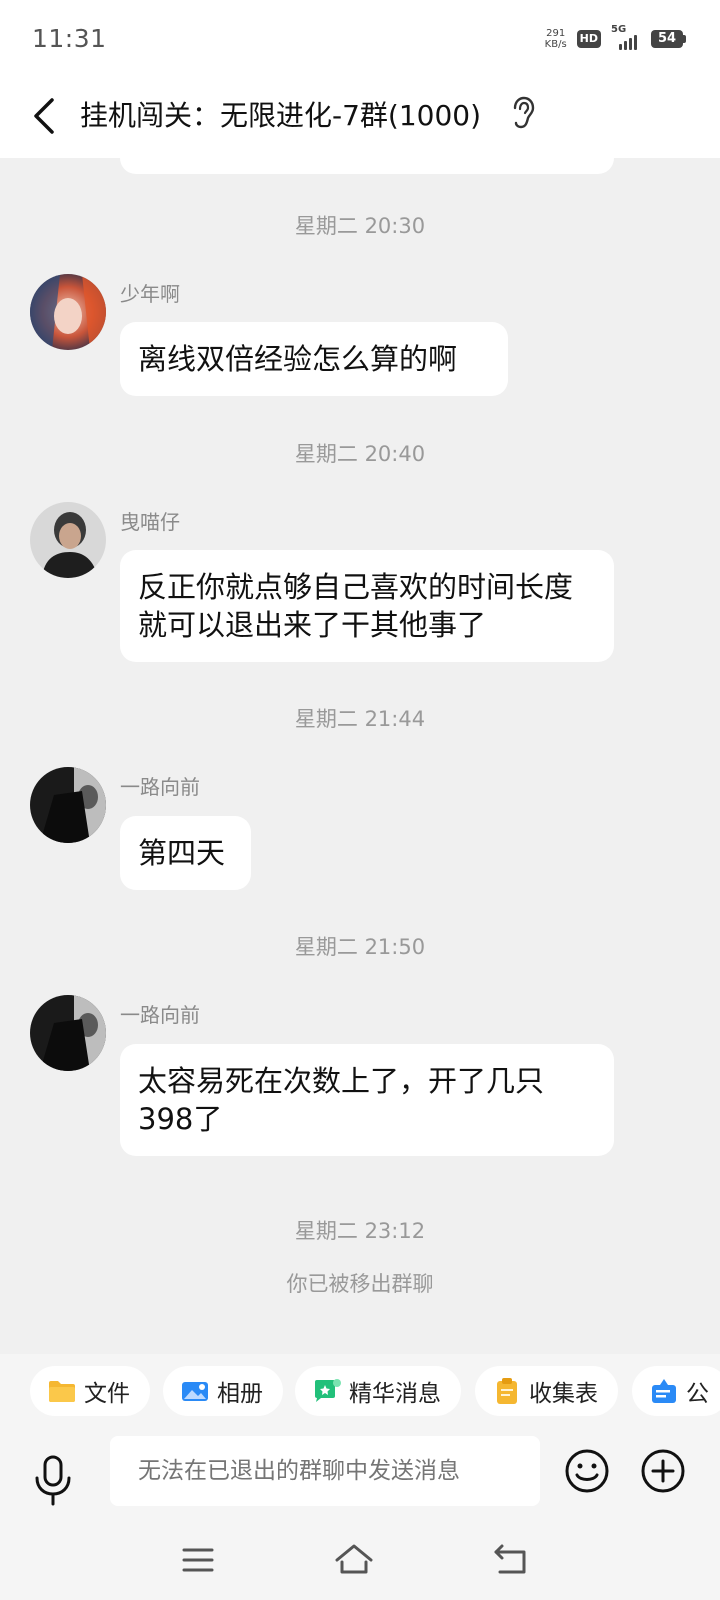 This screenshot has height=1600, width=720. What do you see at coordinates (588, 39) in the screenshot?
I see `hd-icon: HD` at bounding box center [588, 39].